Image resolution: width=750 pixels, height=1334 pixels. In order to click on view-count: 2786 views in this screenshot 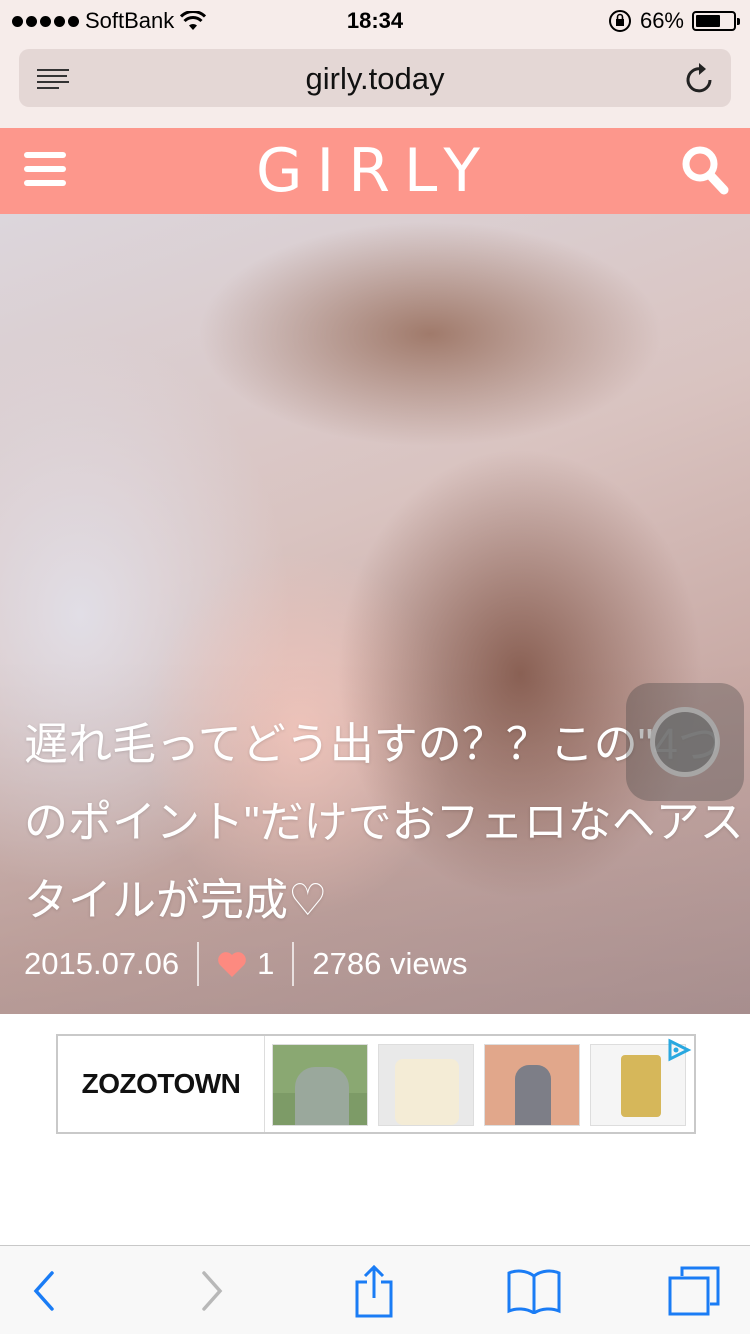, I will do `click(390, 963)`.